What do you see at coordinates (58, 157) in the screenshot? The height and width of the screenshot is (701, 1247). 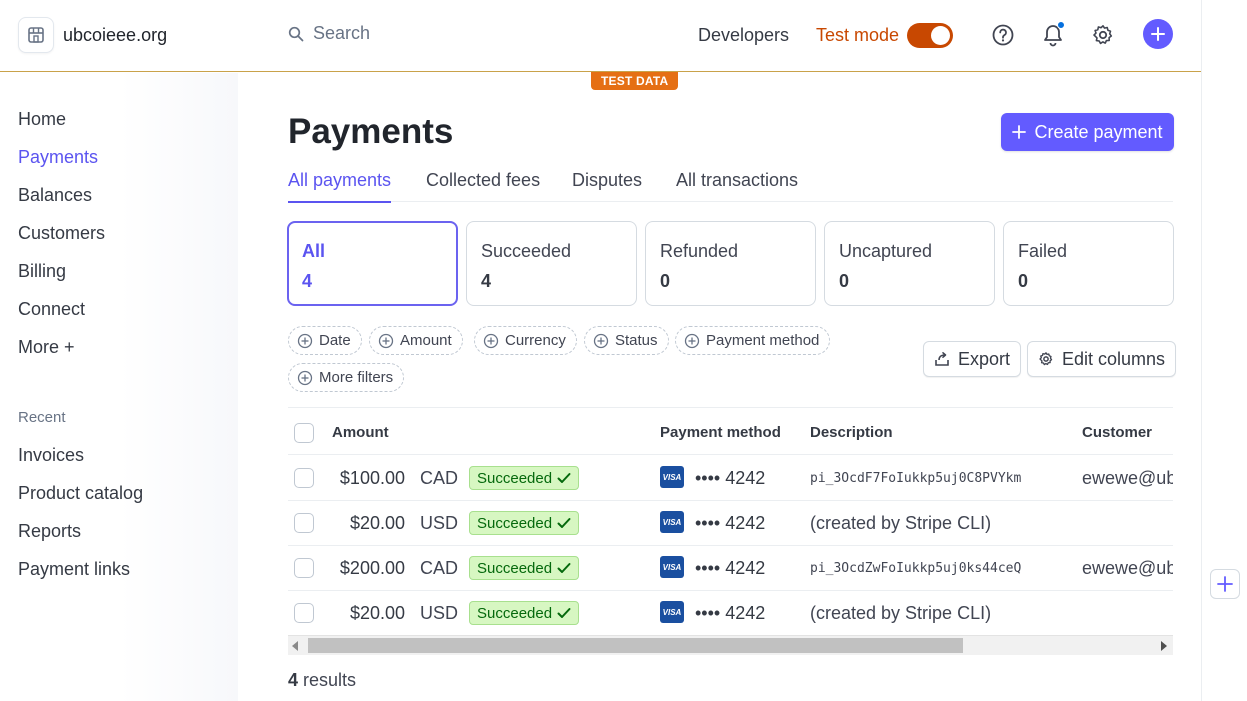 I see `sidebar-item-payments: Payments` at bounding box center [58, 157].